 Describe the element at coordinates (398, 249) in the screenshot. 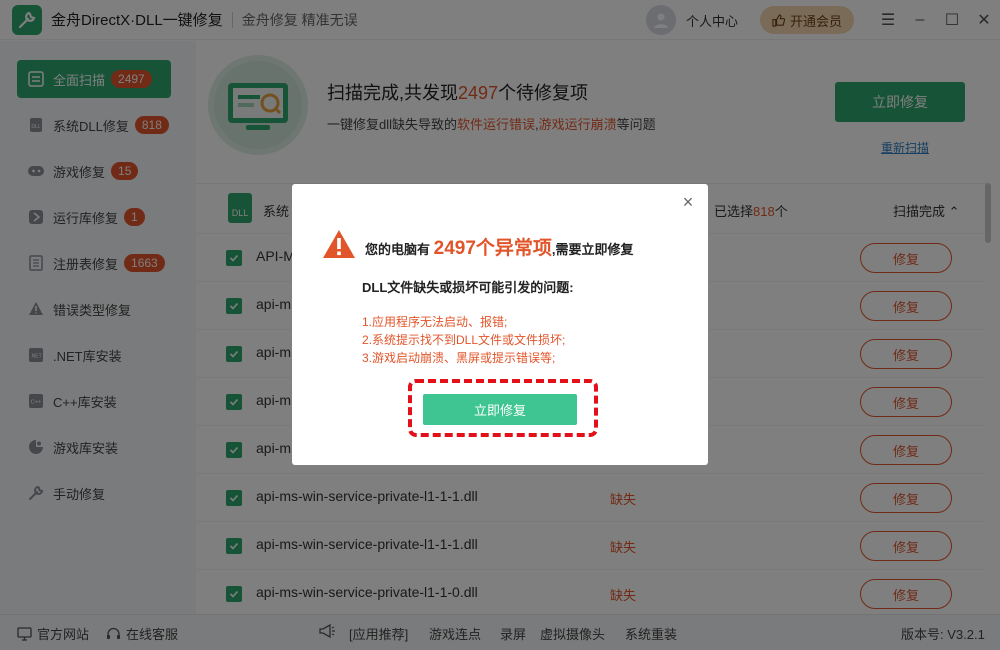

I see `dialog-title-prefix: 您的电脑有` at that location.